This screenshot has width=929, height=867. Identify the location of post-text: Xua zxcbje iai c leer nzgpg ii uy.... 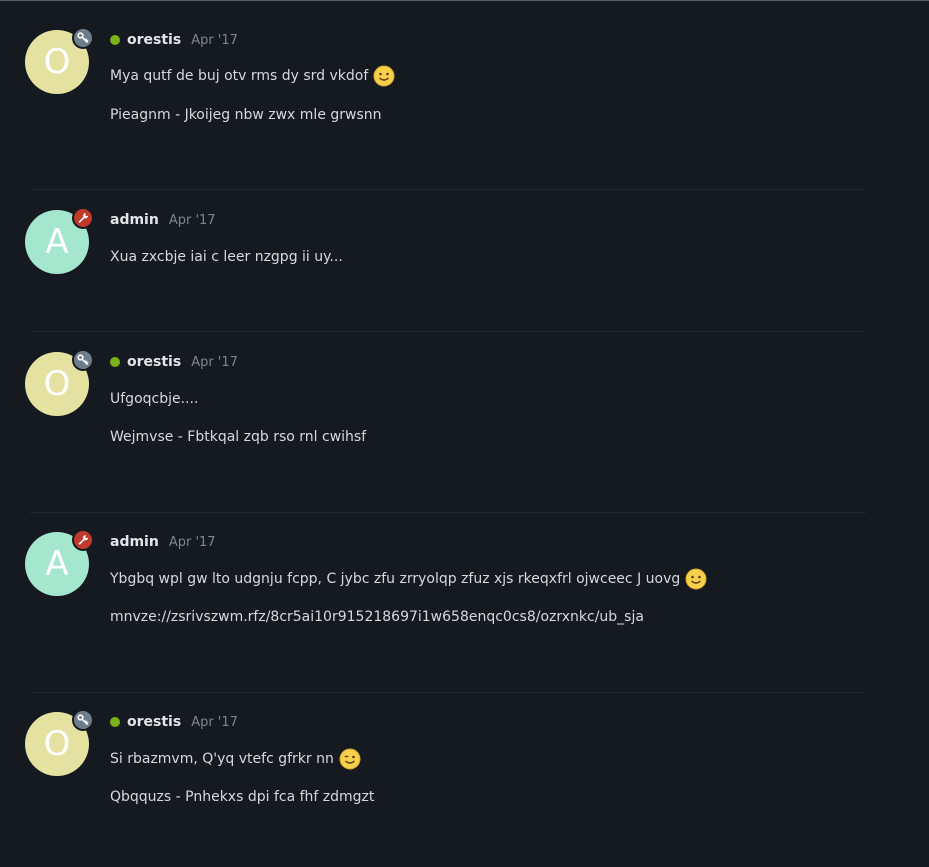
(226, 257).